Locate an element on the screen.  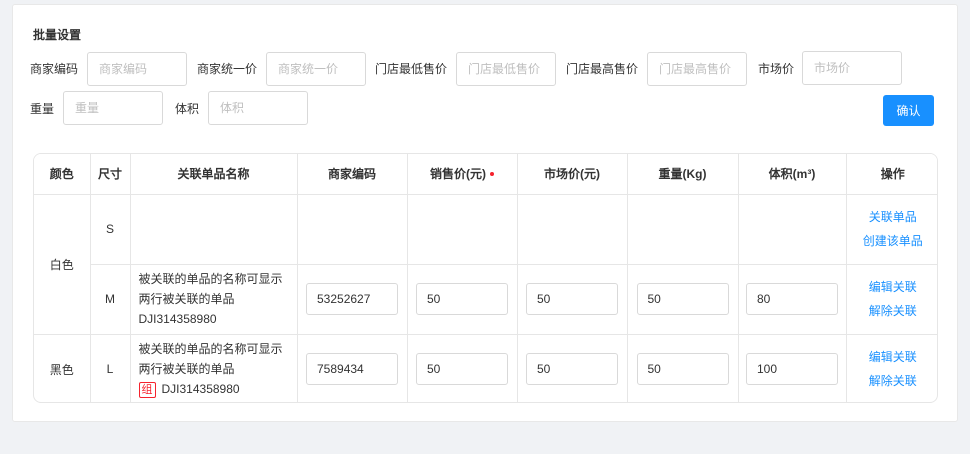
unified-price-label: 商家统一价 is located at coordinates (227, 69).